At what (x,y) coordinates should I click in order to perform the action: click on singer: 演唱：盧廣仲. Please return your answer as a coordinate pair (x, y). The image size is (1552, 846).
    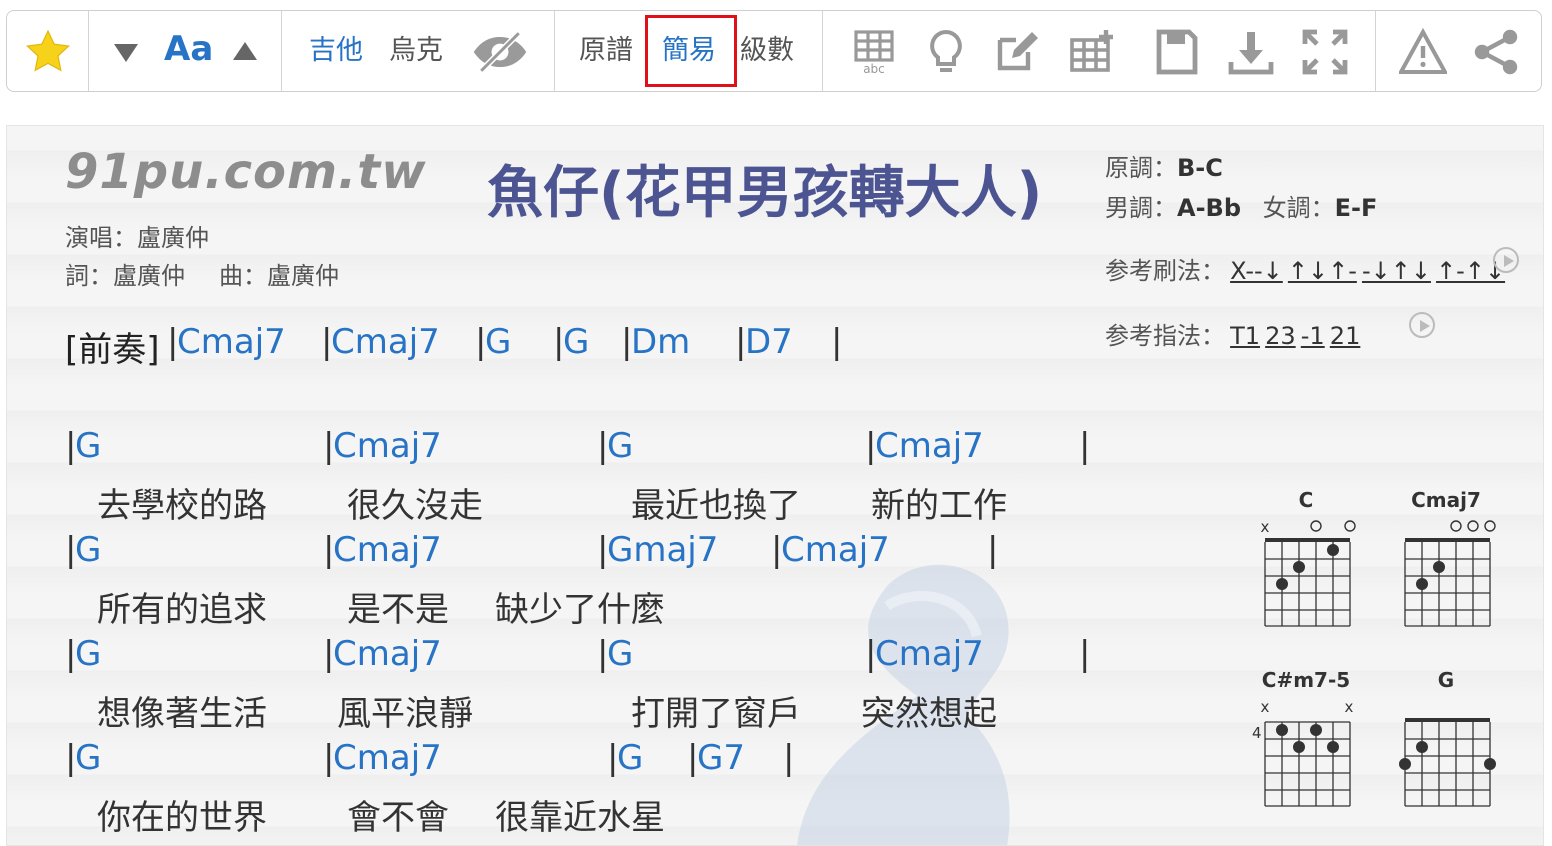
    Looking at the image, I should click on (137, 238).